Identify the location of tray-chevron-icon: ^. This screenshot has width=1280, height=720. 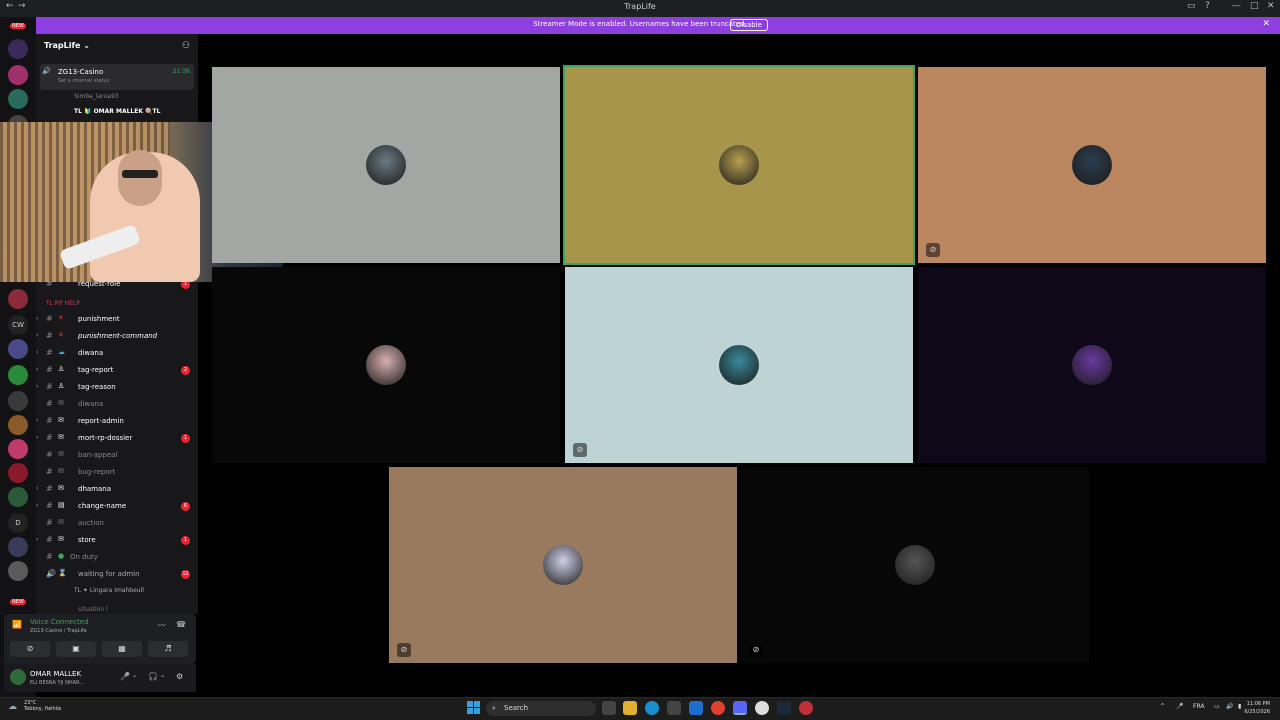
(1162, 706).